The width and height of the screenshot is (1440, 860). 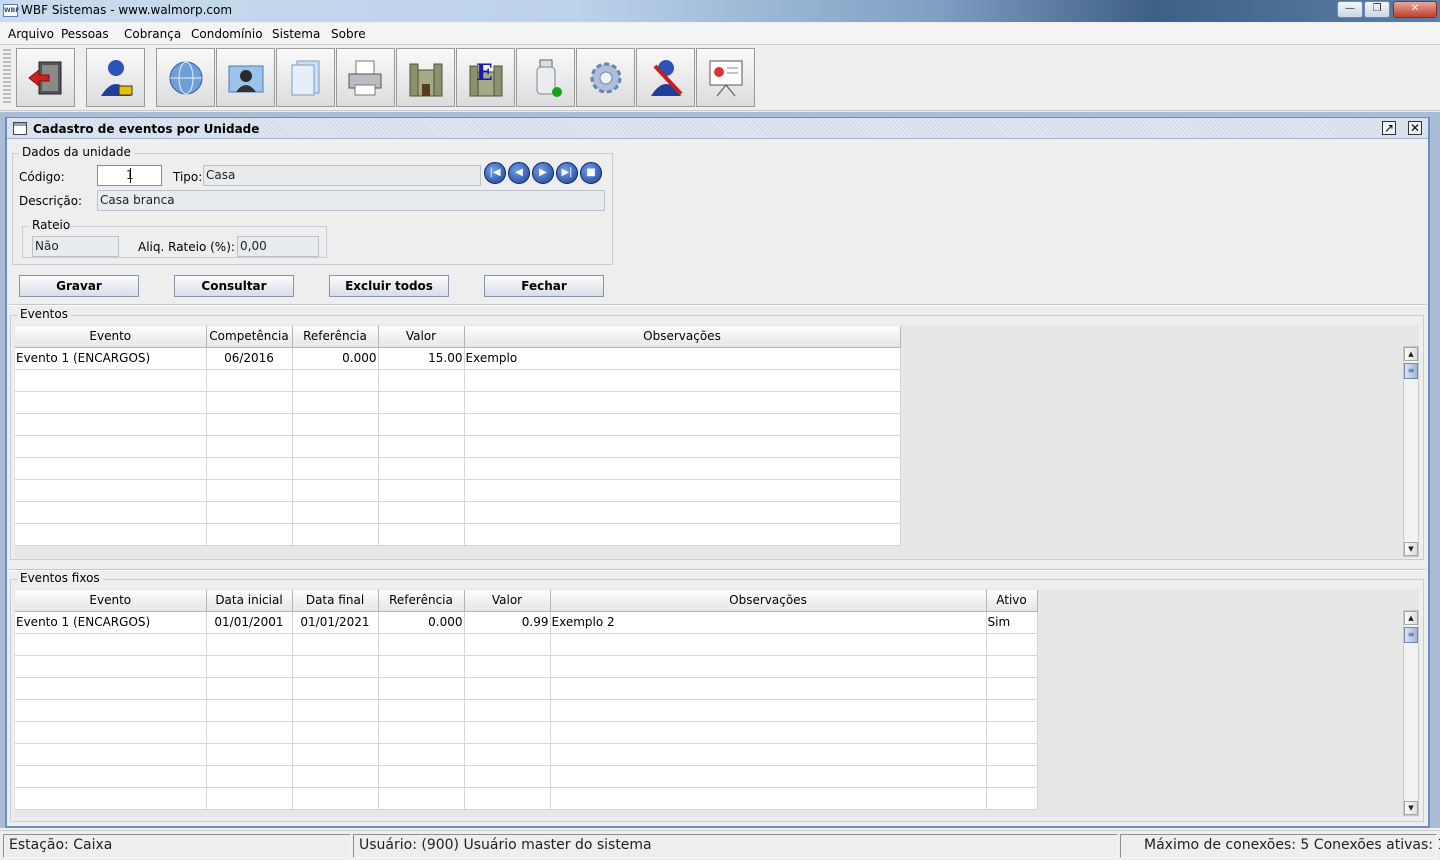 What do you see at coordinates (1411, 451) in the screenshot?
I see `eventos-vertical-scrollbar: ▲ ≡ ▼` at bounding box center [1411, 451].